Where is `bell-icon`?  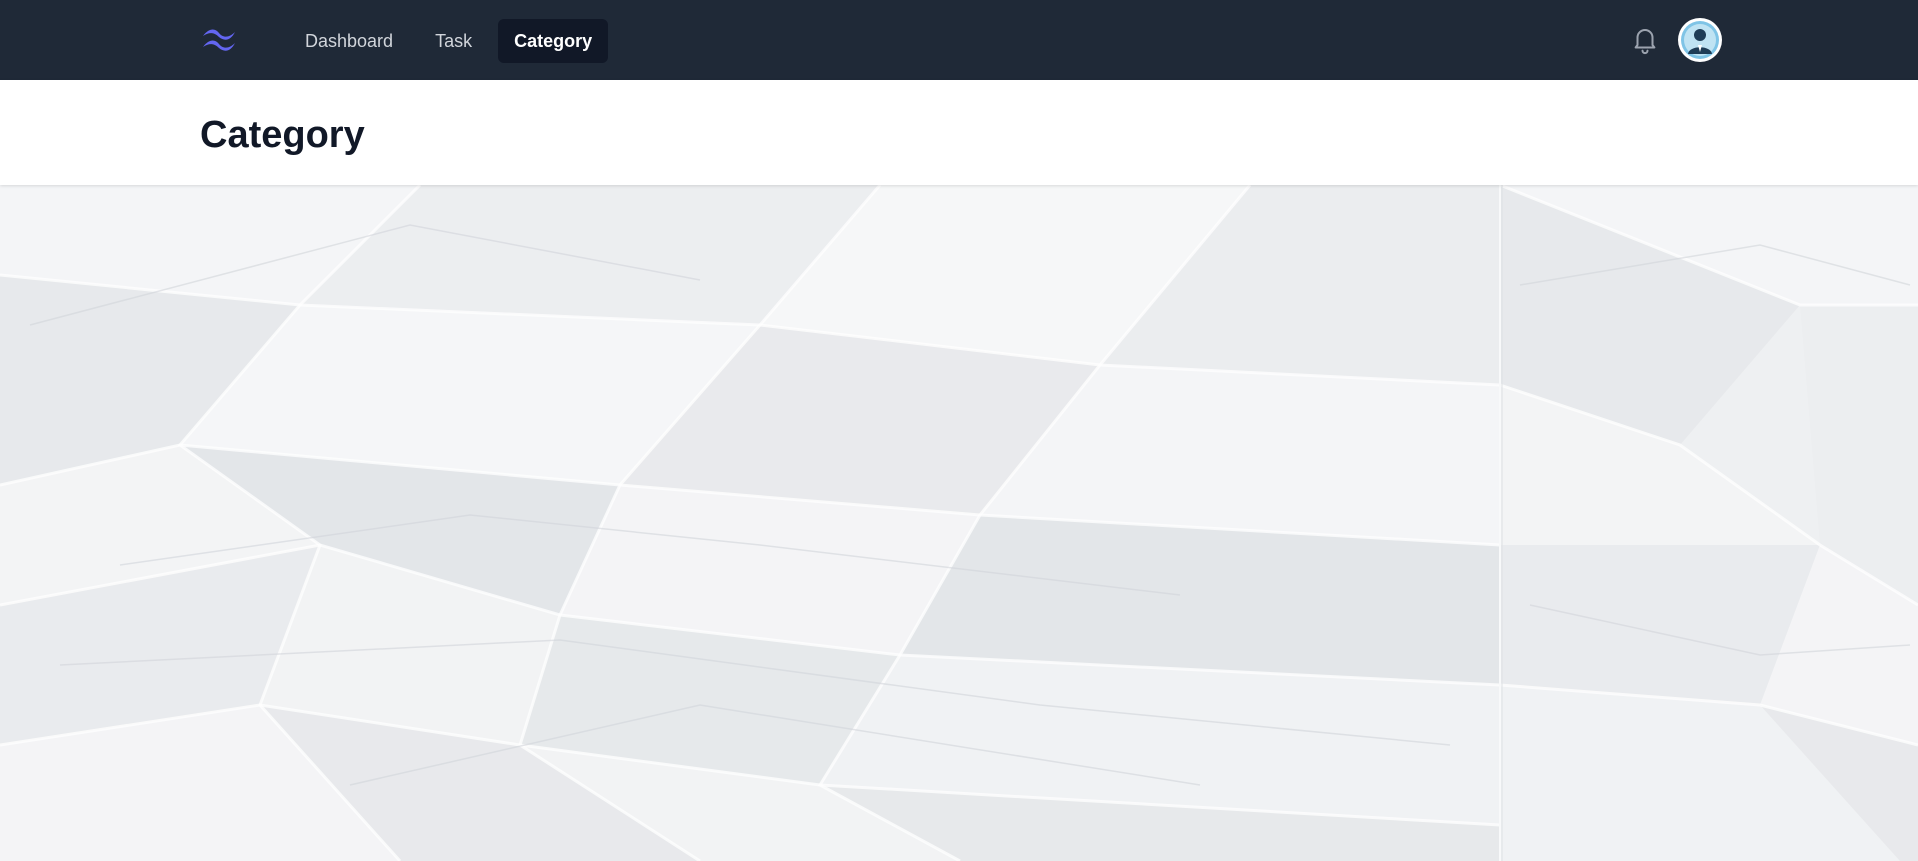
bell-icon is located at coordinates (1645, 40).